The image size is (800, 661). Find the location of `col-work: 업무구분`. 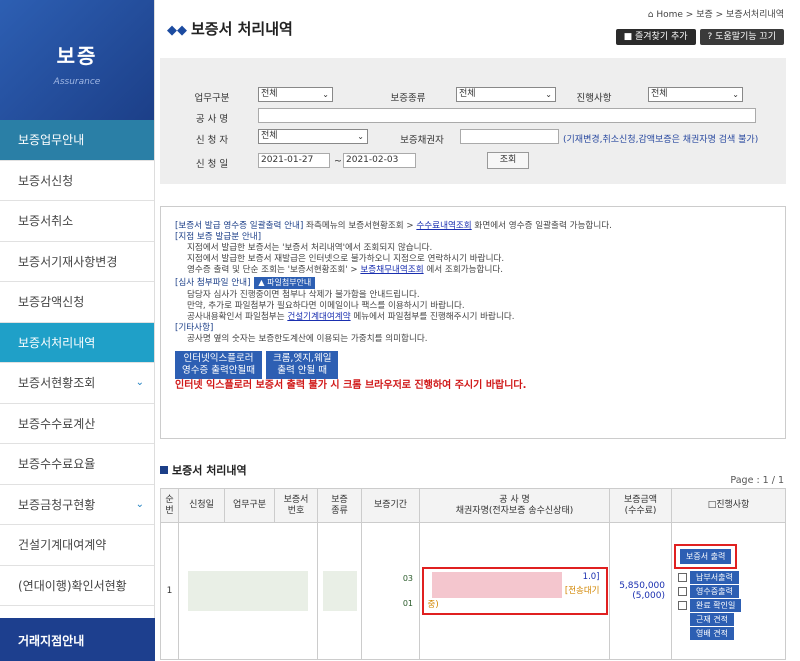

col-work: 업무구분 is located at coordinates (249, 505).